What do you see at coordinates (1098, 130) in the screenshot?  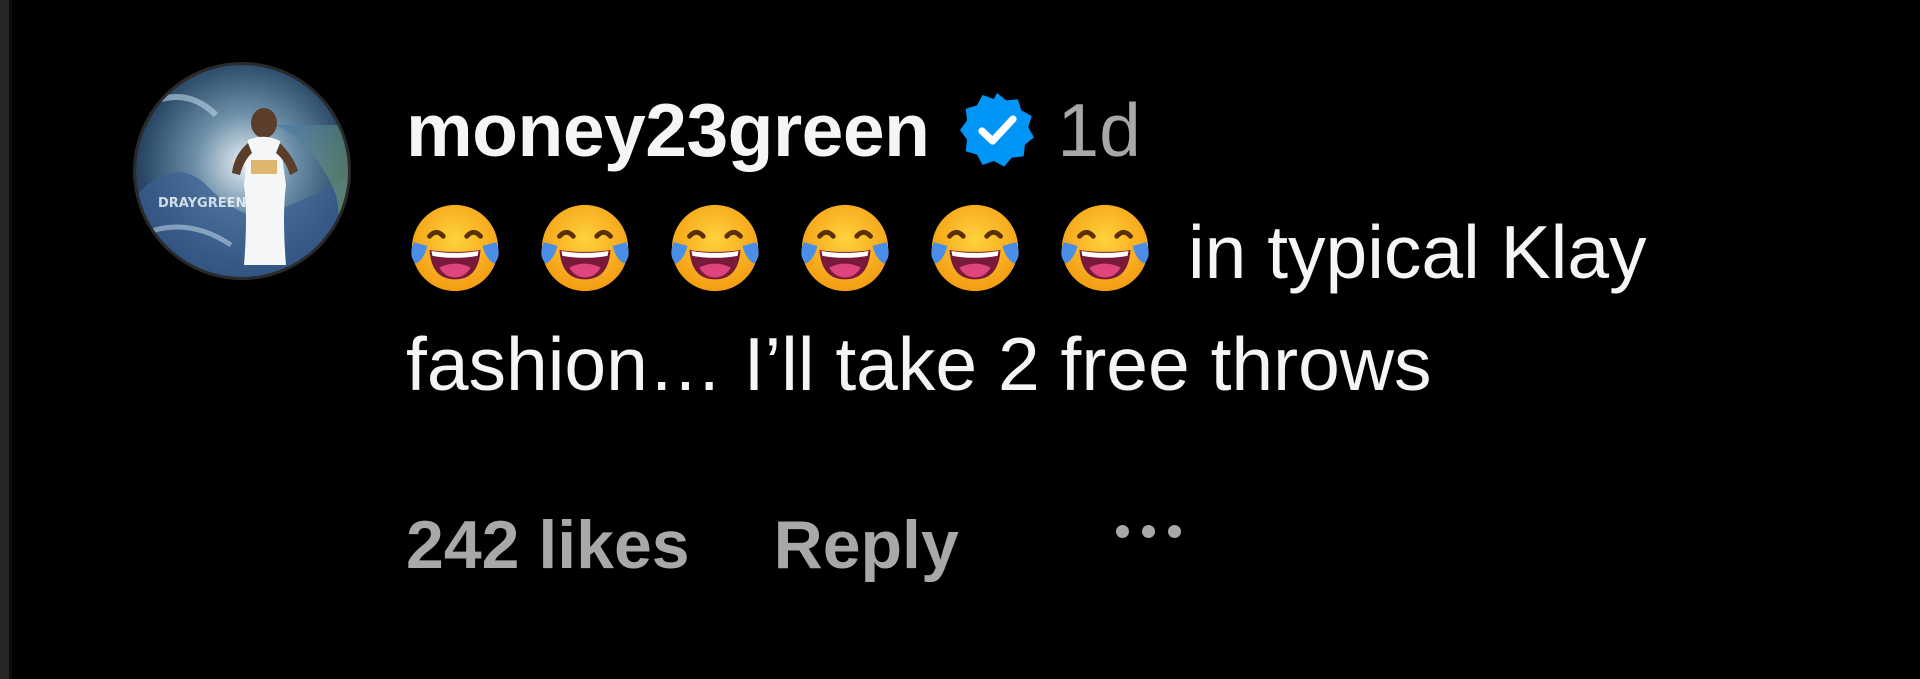 I see `comment-timestamp: 1d` at bounding box center [1098, 130].